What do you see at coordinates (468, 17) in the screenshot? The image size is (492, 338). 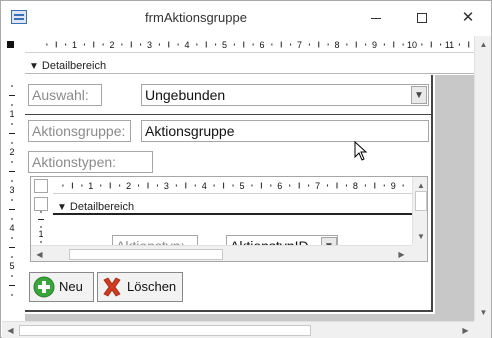 I see `close-button: ✕` at bounding box center [468, 17].